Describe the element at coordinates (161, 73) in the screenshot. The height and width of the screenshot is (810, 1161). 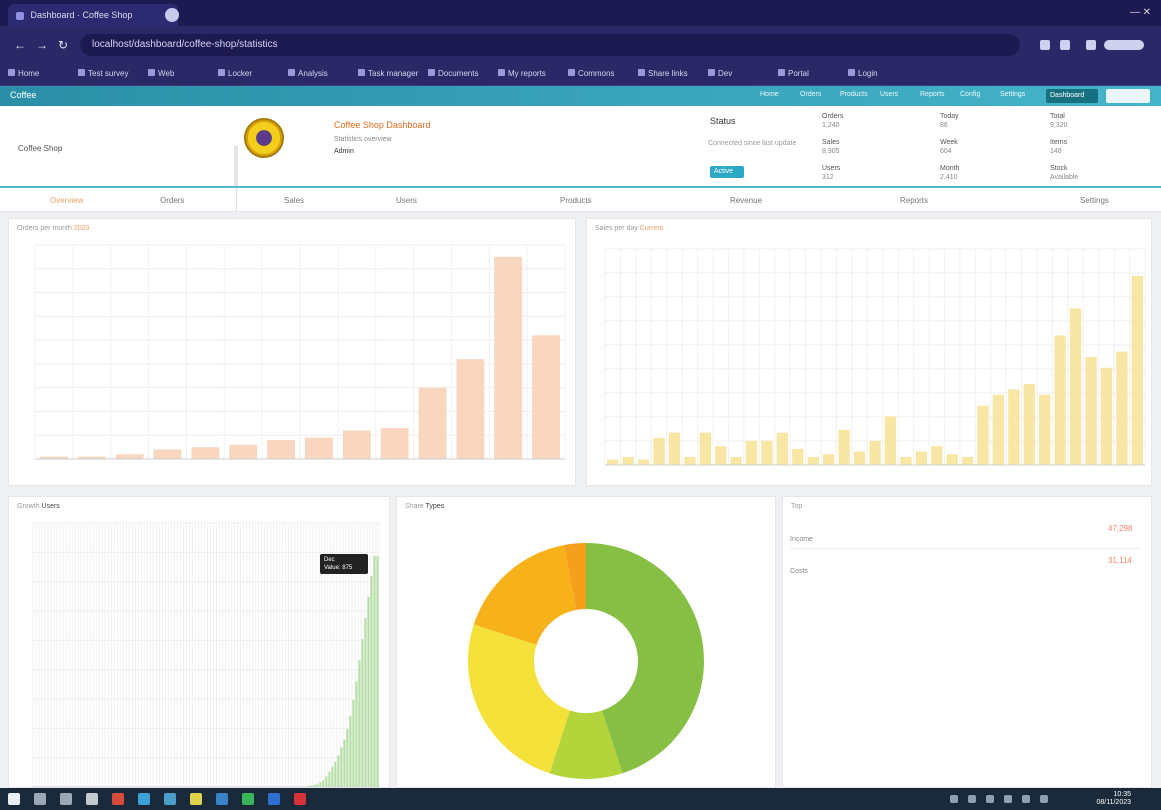
I see `bookmark-item: Web` at that location.